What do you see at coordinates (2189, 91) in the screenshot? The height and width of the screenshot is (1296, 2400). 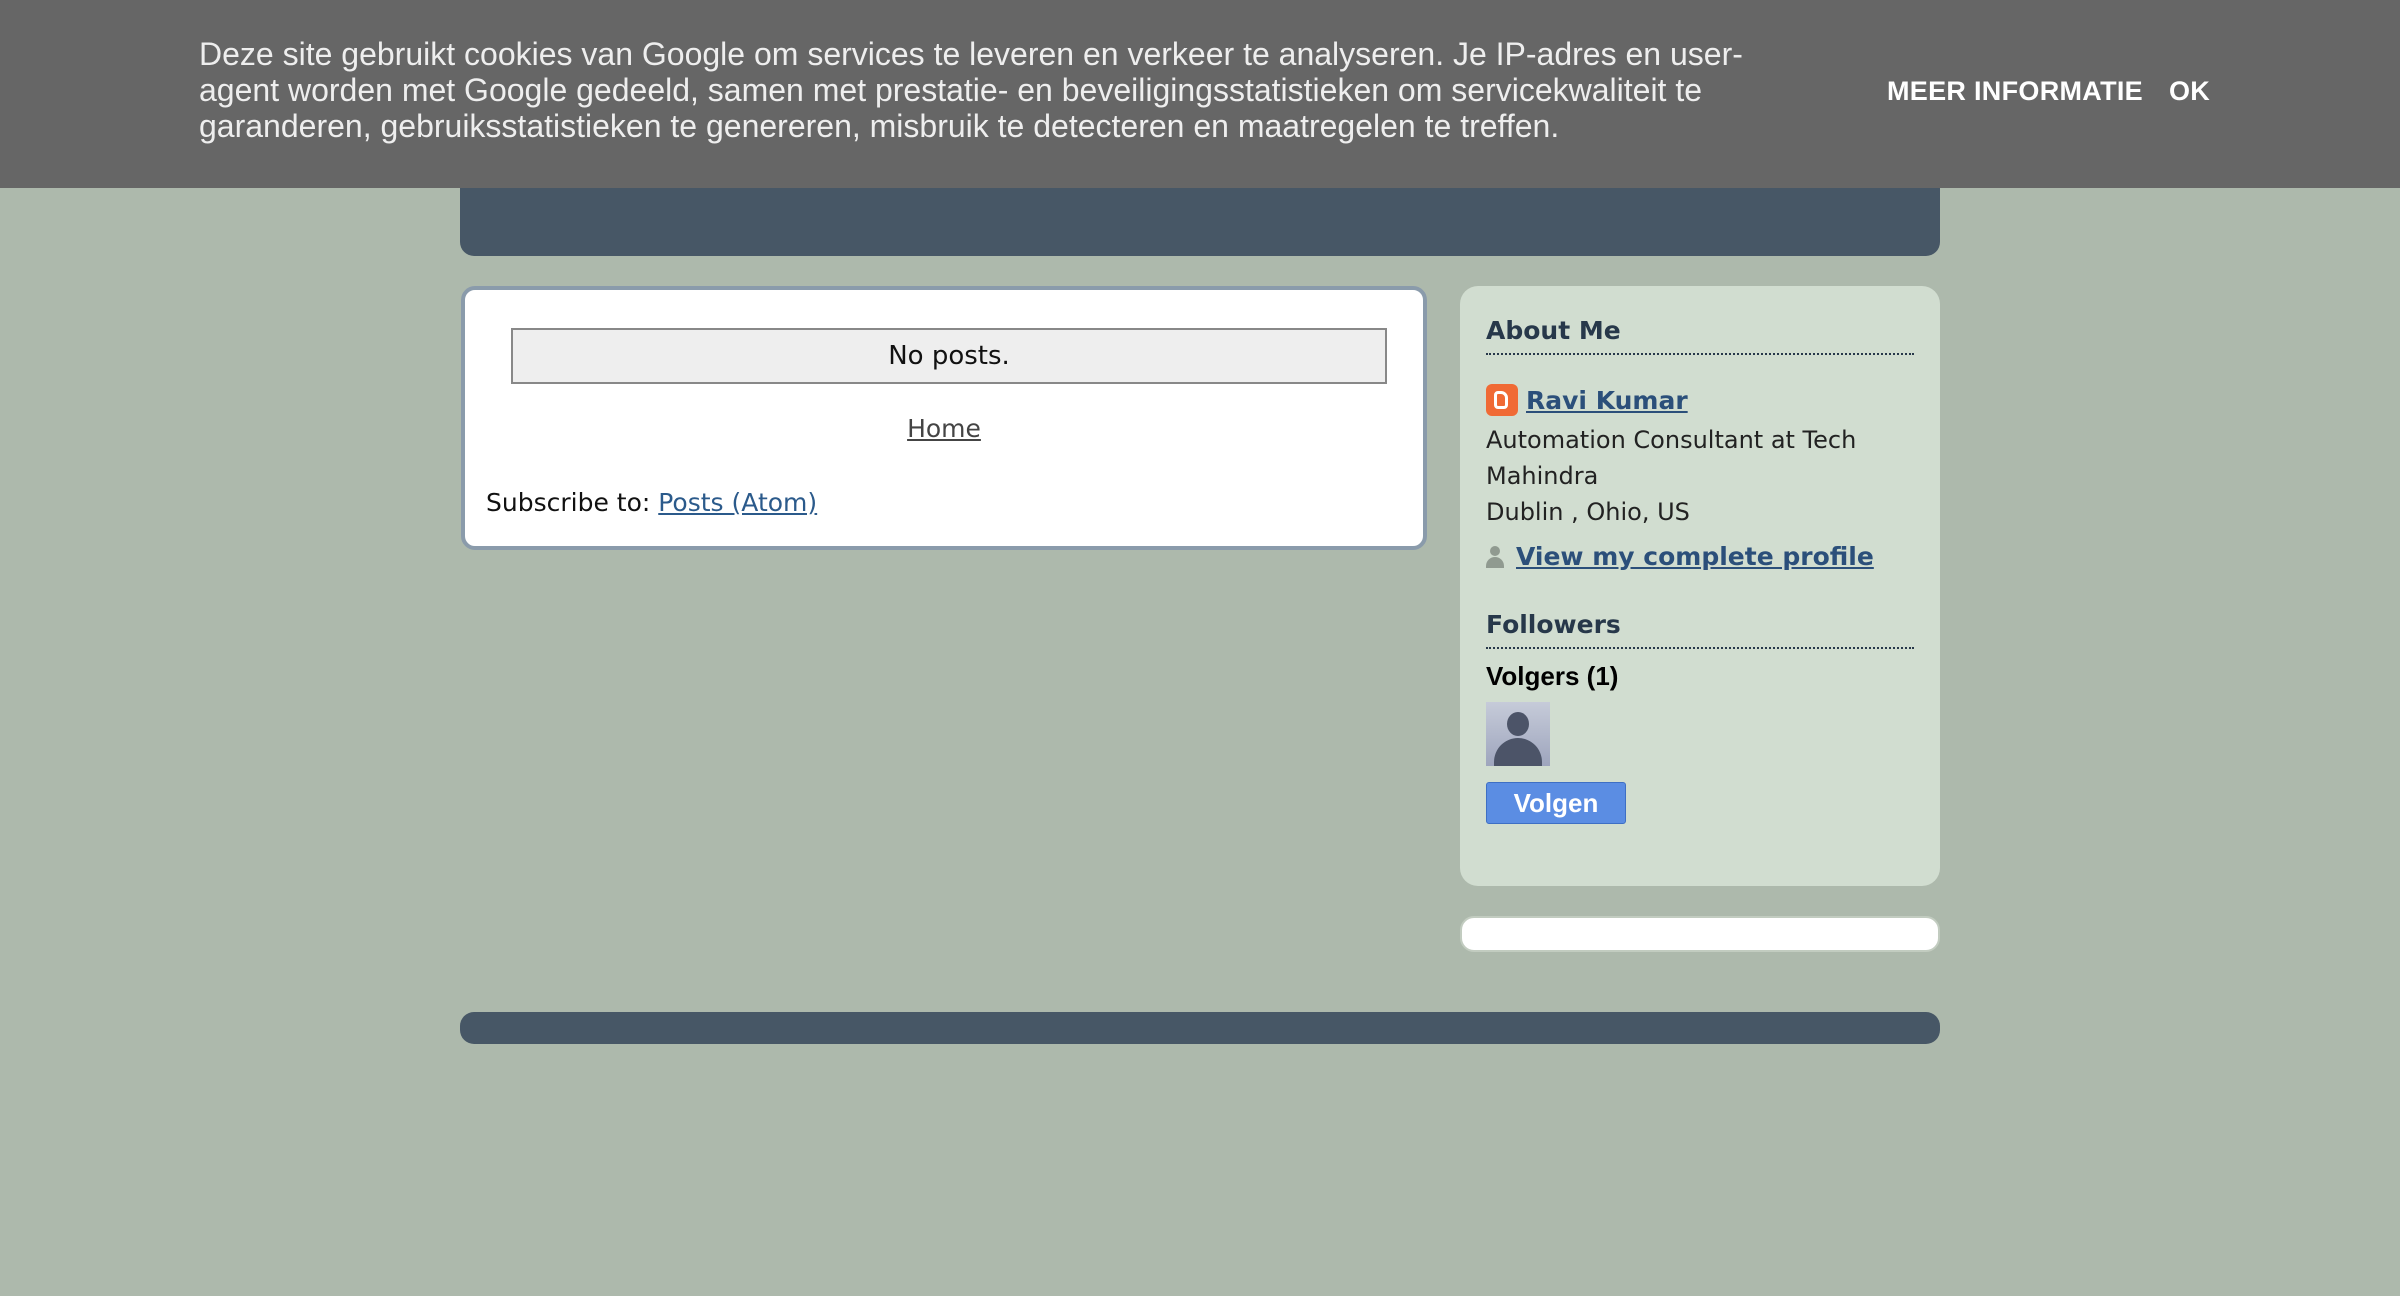 I see `ok-button: OK` at bounding box center [2189, 91].